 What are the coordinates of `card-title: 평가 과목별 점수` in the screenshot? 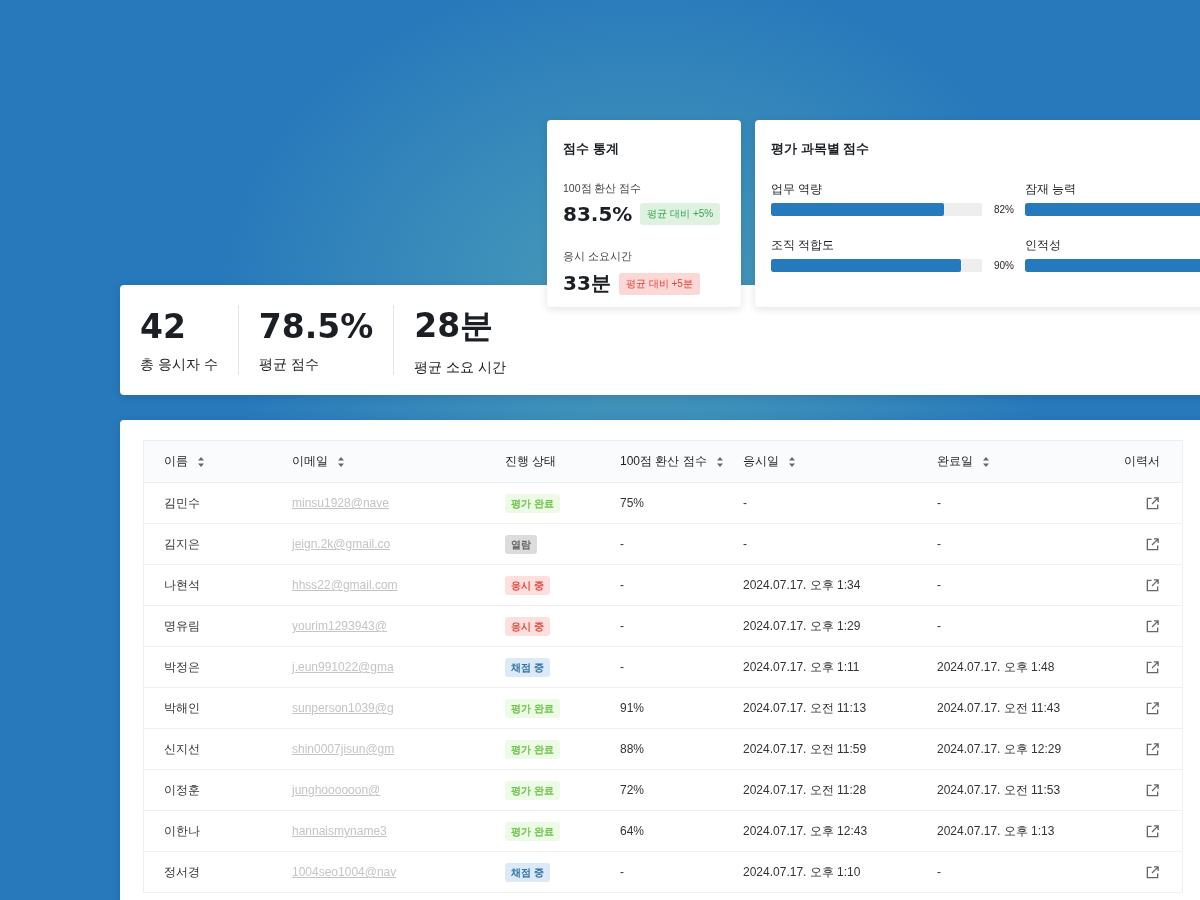 It's located at (821, 149).